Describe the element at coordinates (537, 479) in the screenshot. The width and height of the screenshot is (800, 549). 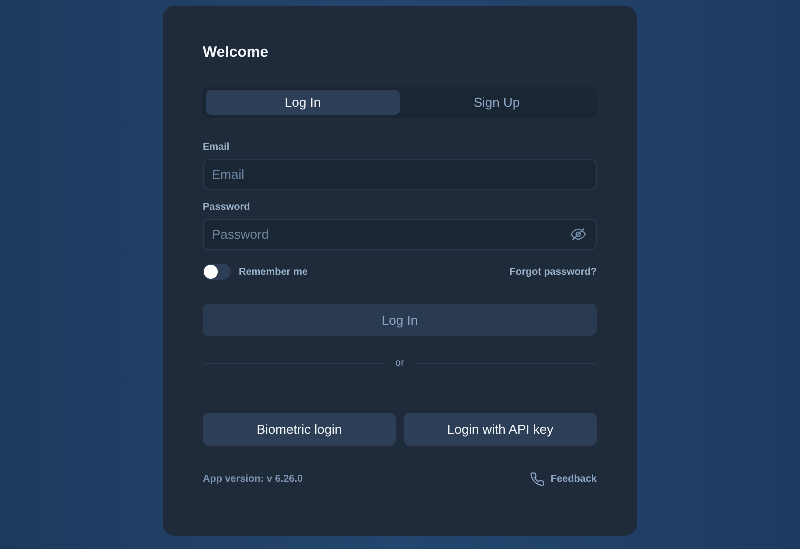
I see `phone-icon` at that location.